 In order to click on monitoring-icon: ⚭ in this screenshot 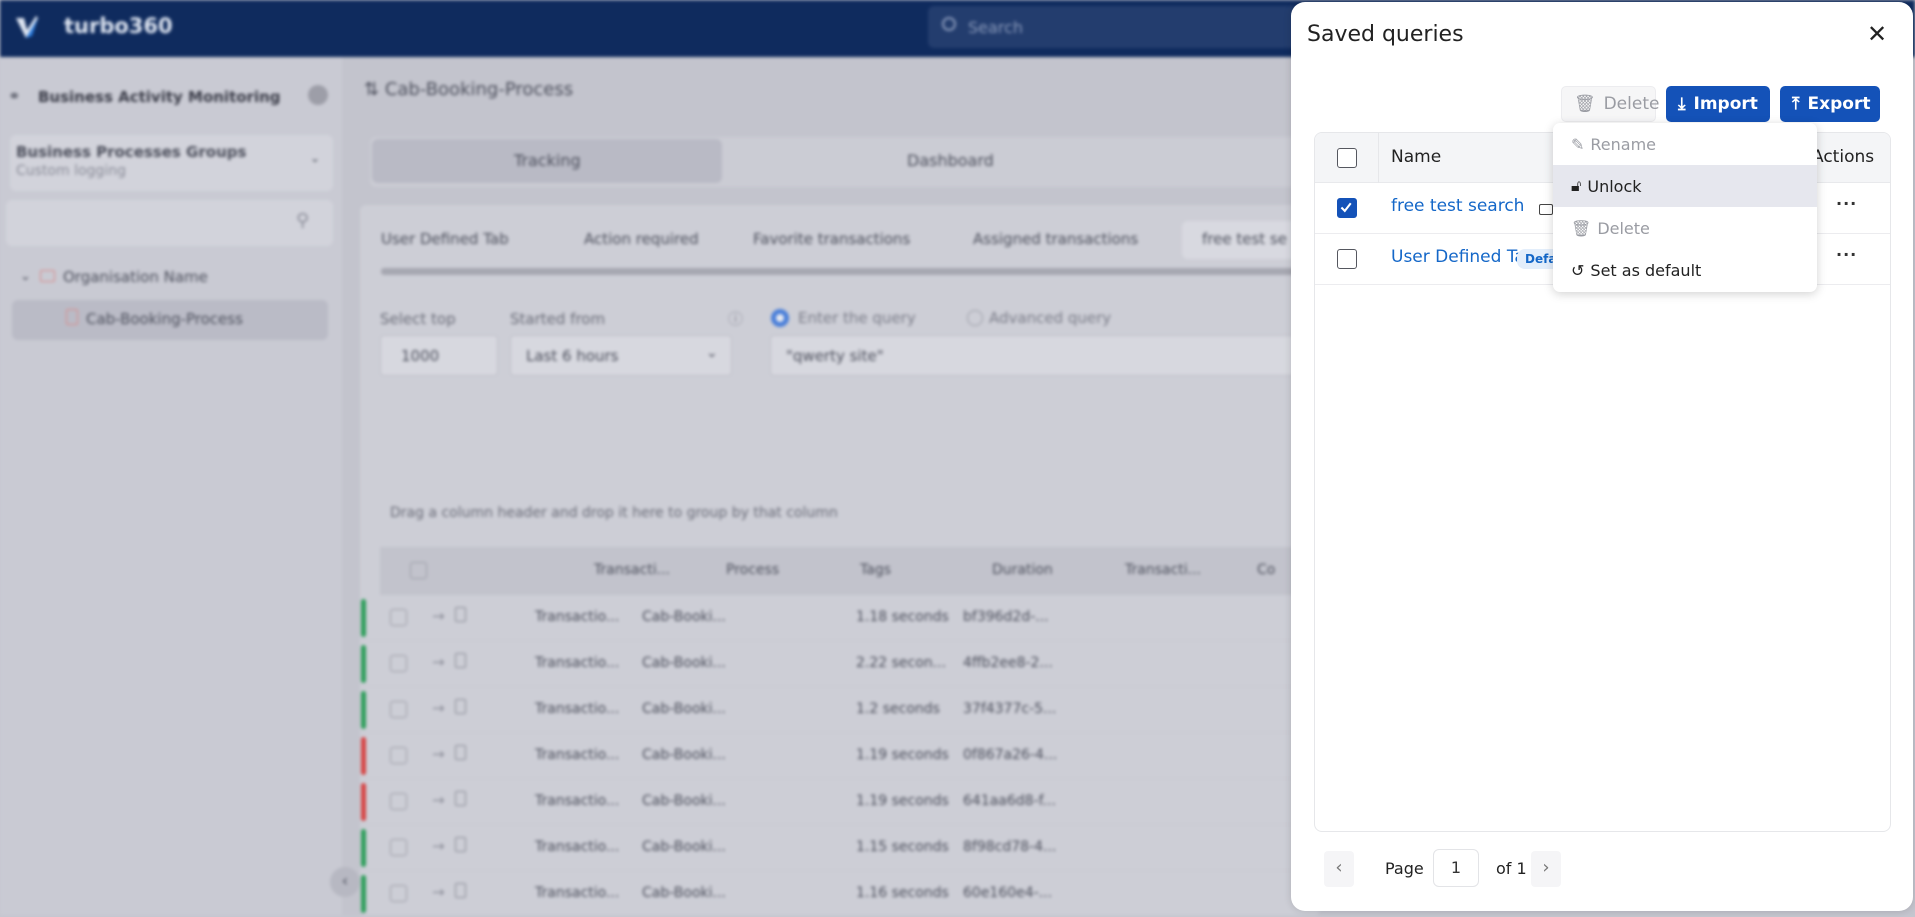, I will do `click(14, 96)`.